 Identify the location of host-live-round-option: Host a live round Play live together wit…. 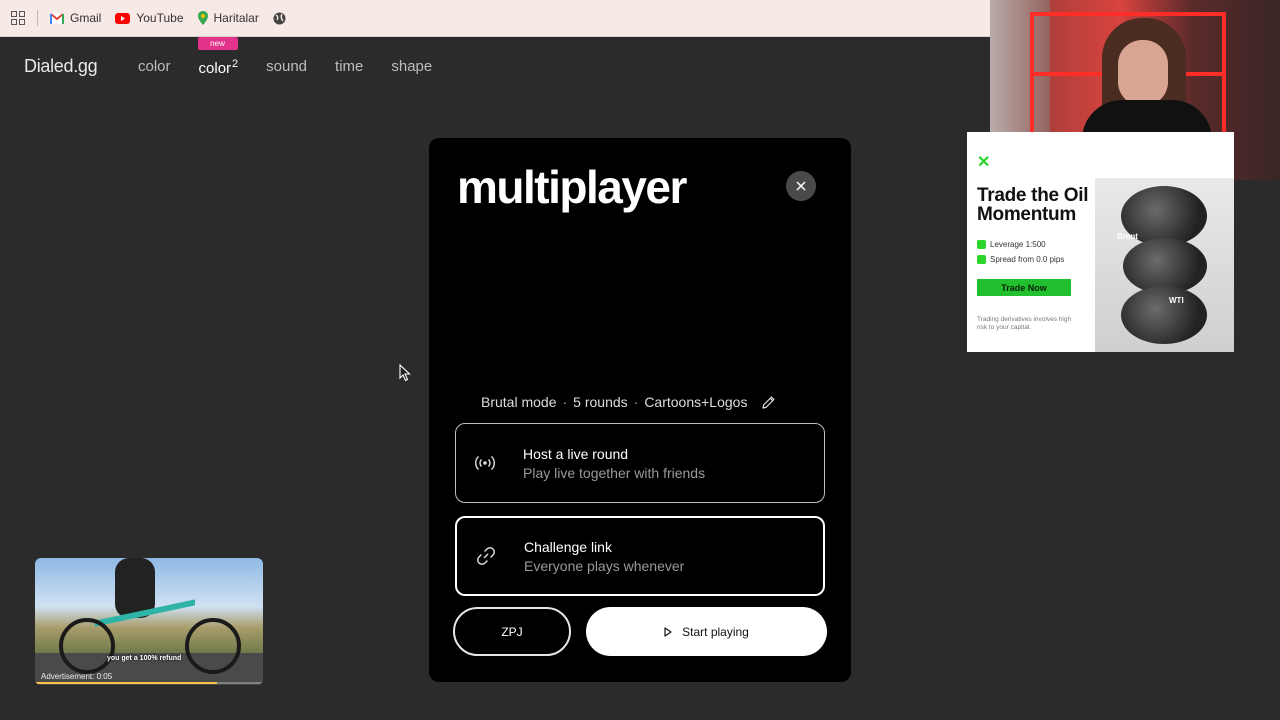
(640, 463).